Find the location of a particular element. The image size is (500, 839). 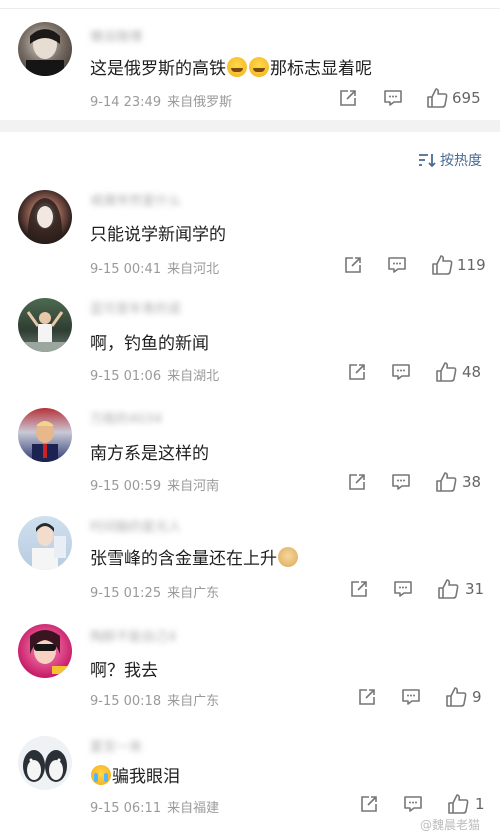

location: 来自湖北 is located at coordinates (193, 376).